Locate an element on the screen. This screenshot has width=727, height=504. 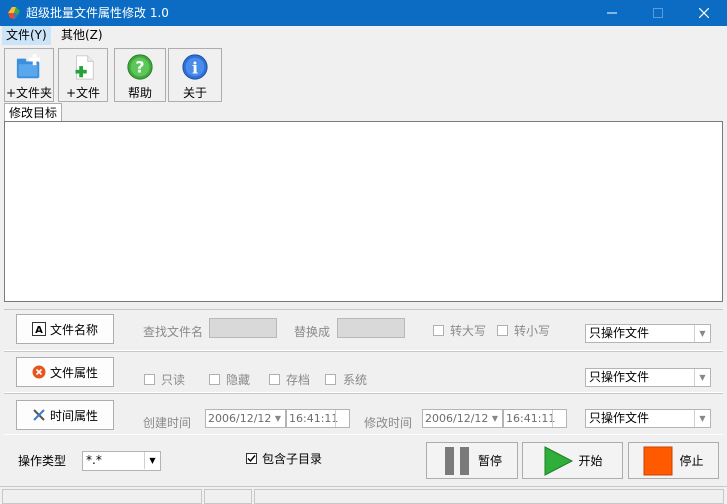
svg-text: A is located at coordinates (39, 330).